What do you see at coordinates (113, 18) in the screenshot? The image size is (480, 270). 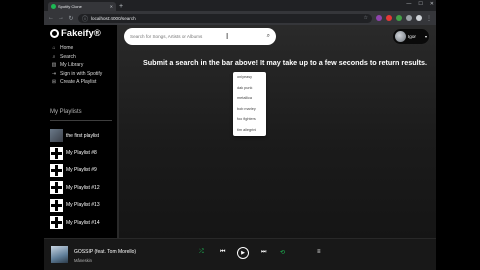 I see `url-text: localhost:4000/search` at bounding box center [113, 18].